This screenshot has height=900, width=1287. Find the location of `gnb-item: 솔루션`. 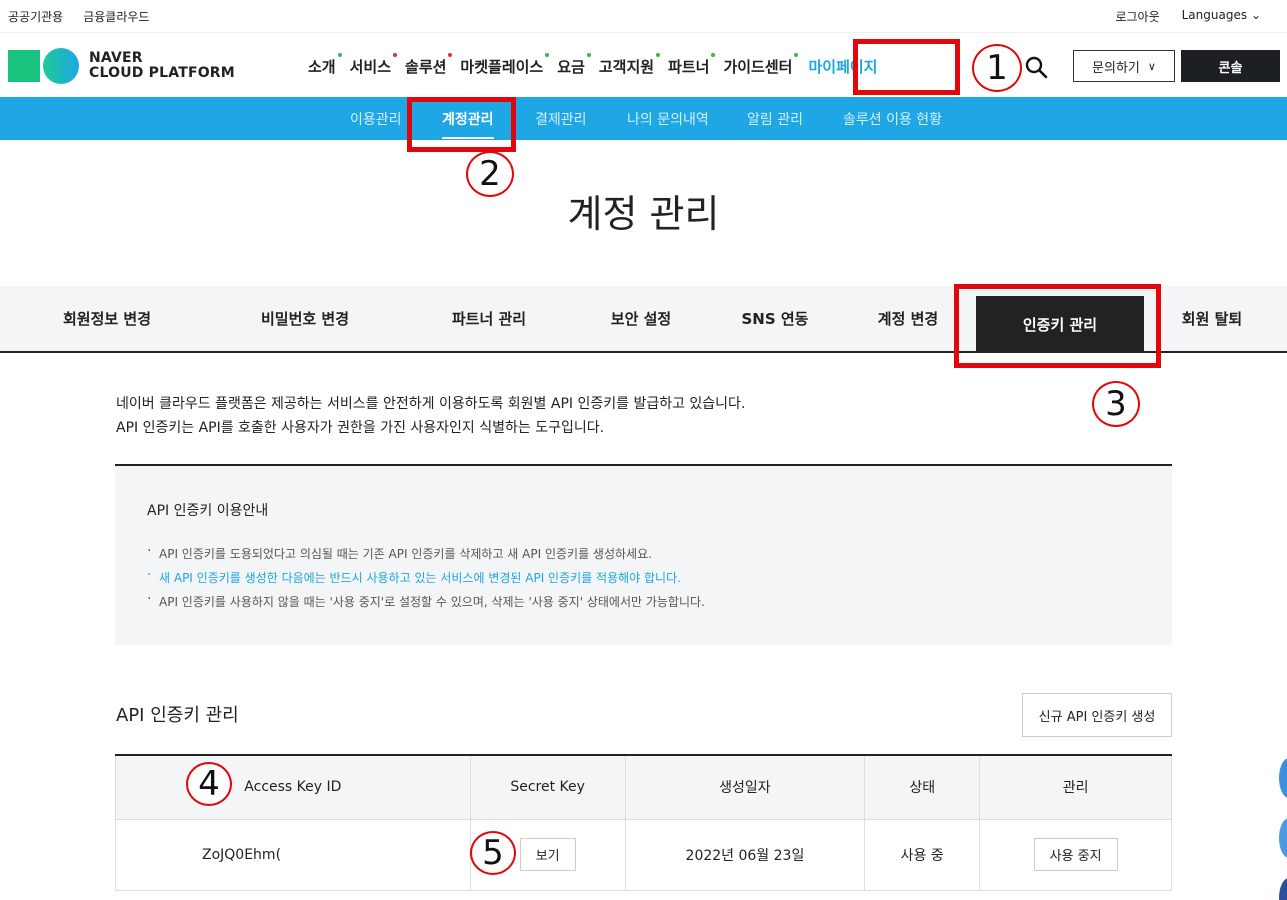

gnb-item: 솔루션 is located at coordinates (429, 65).